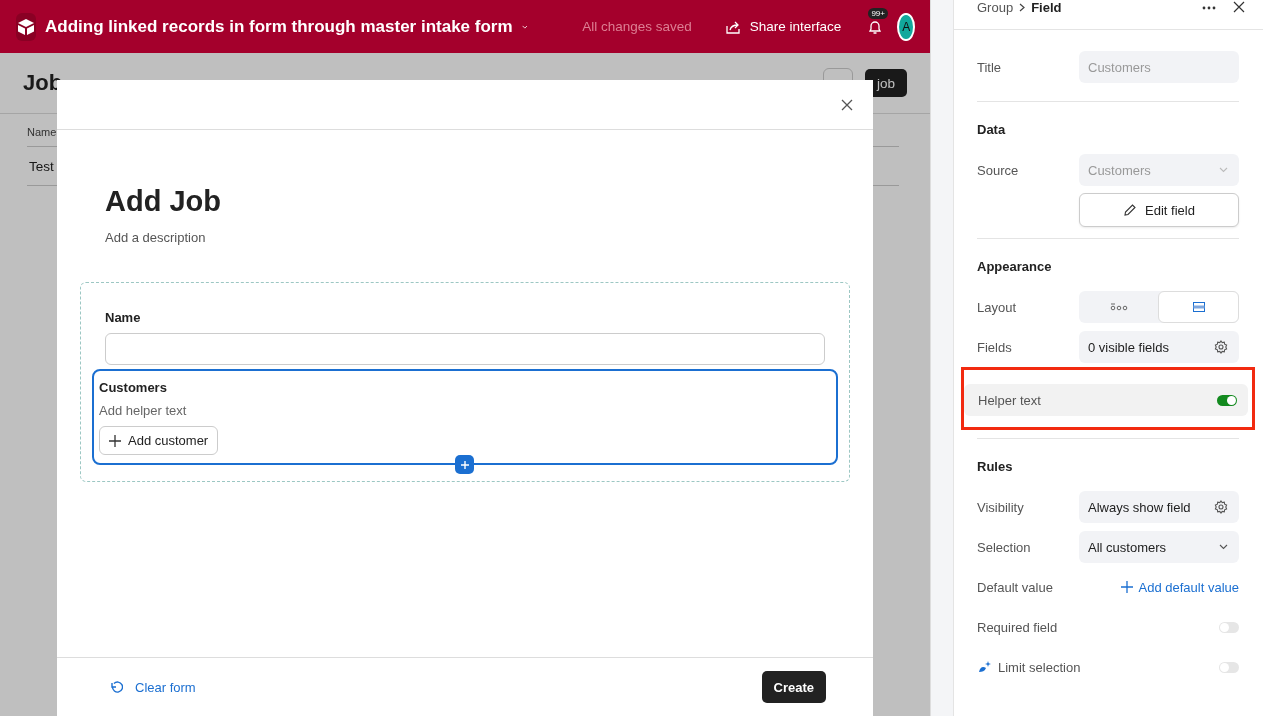  What do you see at coordinates (1159, 507) in the screenshot?
I see `settings-field: Always show field` at bounding box center [1159, 507].